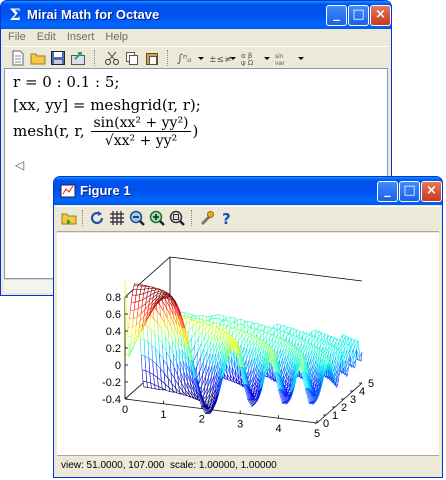  Describe the element at coordinates (78, 58) in the screenshot. I see `export-icon` at that location.